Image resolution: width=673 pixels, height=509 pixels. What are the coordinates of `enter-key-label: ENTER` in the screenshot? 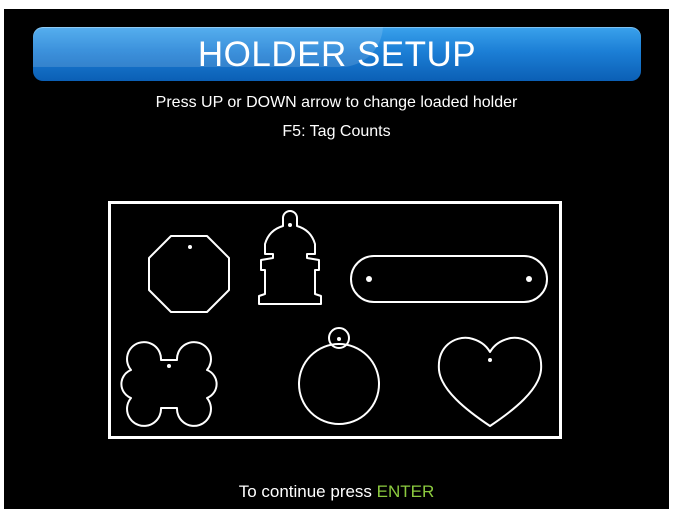 It's located at (405, 491).